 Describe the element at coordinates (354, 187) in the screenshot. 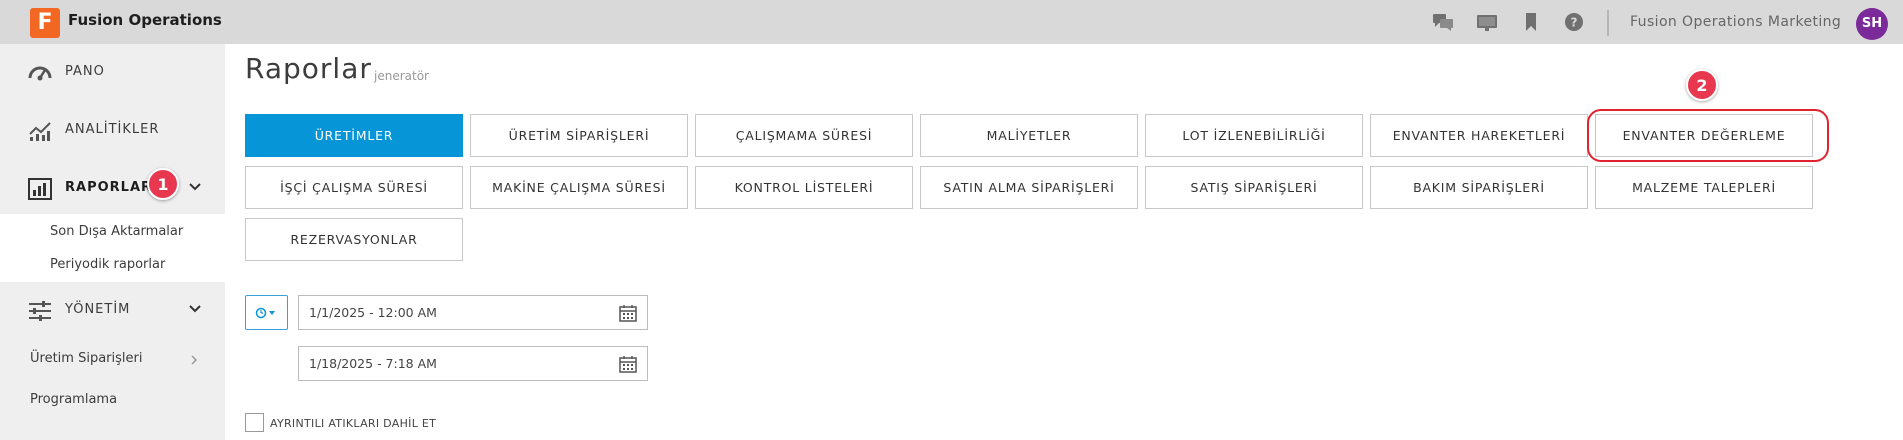

I see `report-button-isci-calisma-suresi: İŞÇİ ÇALIŞMA SÜRESİ` at that location.